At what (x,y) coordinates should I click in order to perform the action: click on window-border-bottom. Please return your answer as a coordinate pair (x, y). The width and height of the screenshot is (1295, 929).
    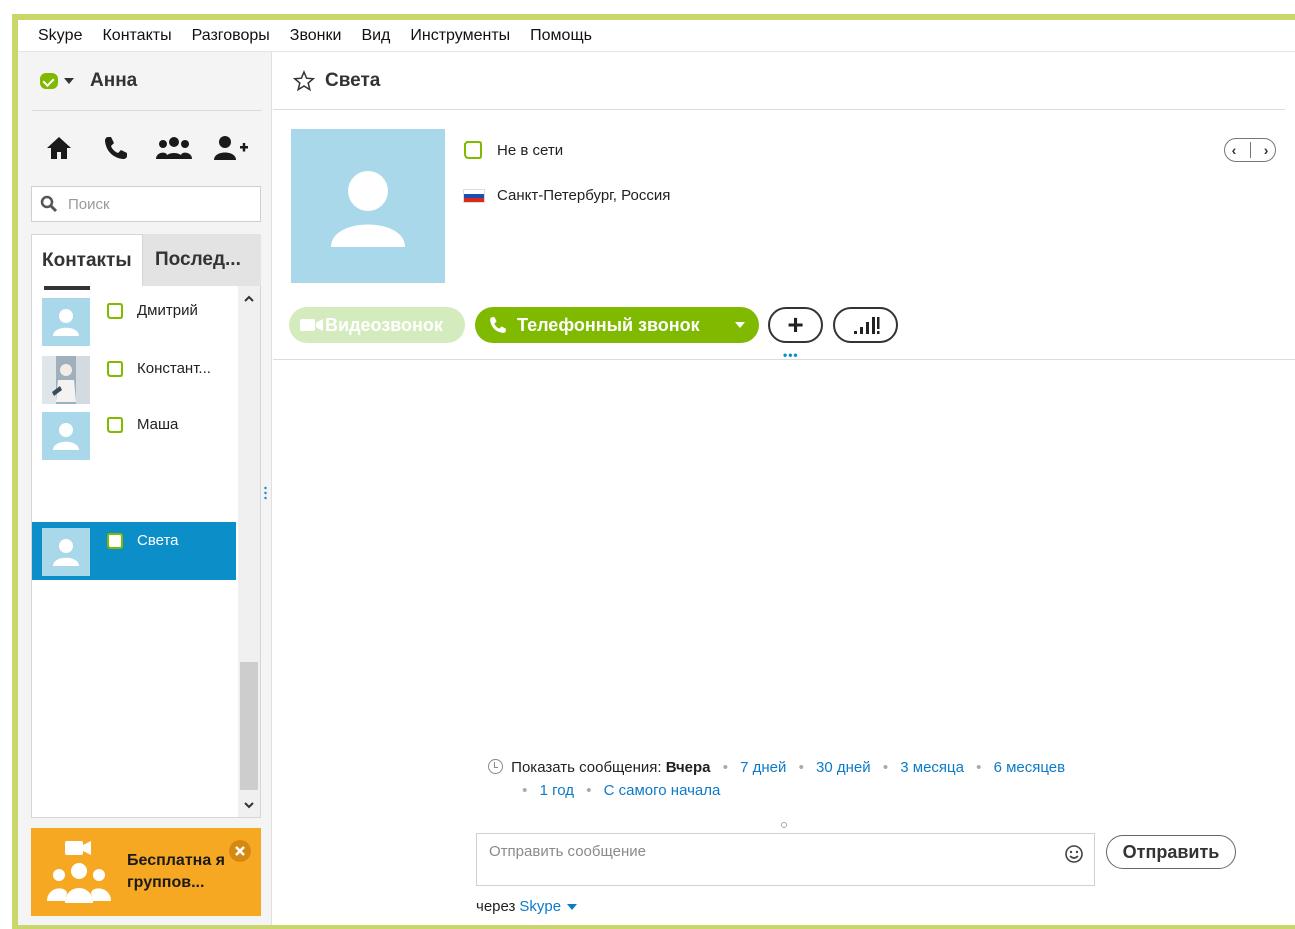
    Looking at the image, I should click on (653, 927).